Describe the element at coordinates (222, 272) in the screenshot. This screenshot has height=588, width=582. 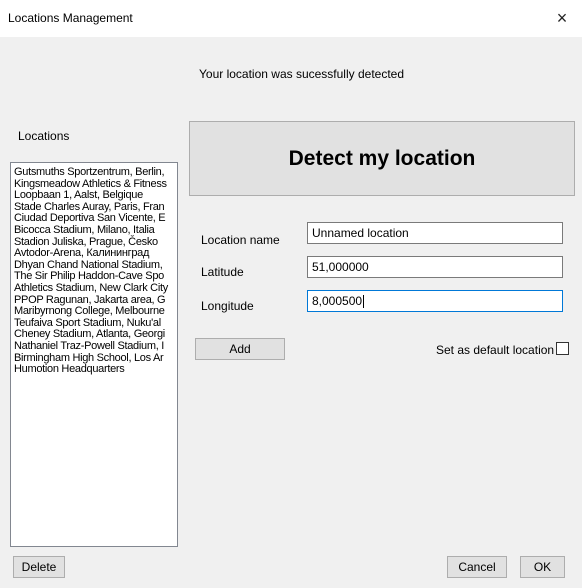
I see `latitude-label: Latitude` at that location.